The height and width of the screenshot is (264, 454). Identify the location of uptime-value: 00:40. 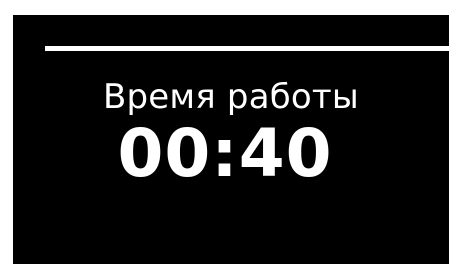
(225, 153).